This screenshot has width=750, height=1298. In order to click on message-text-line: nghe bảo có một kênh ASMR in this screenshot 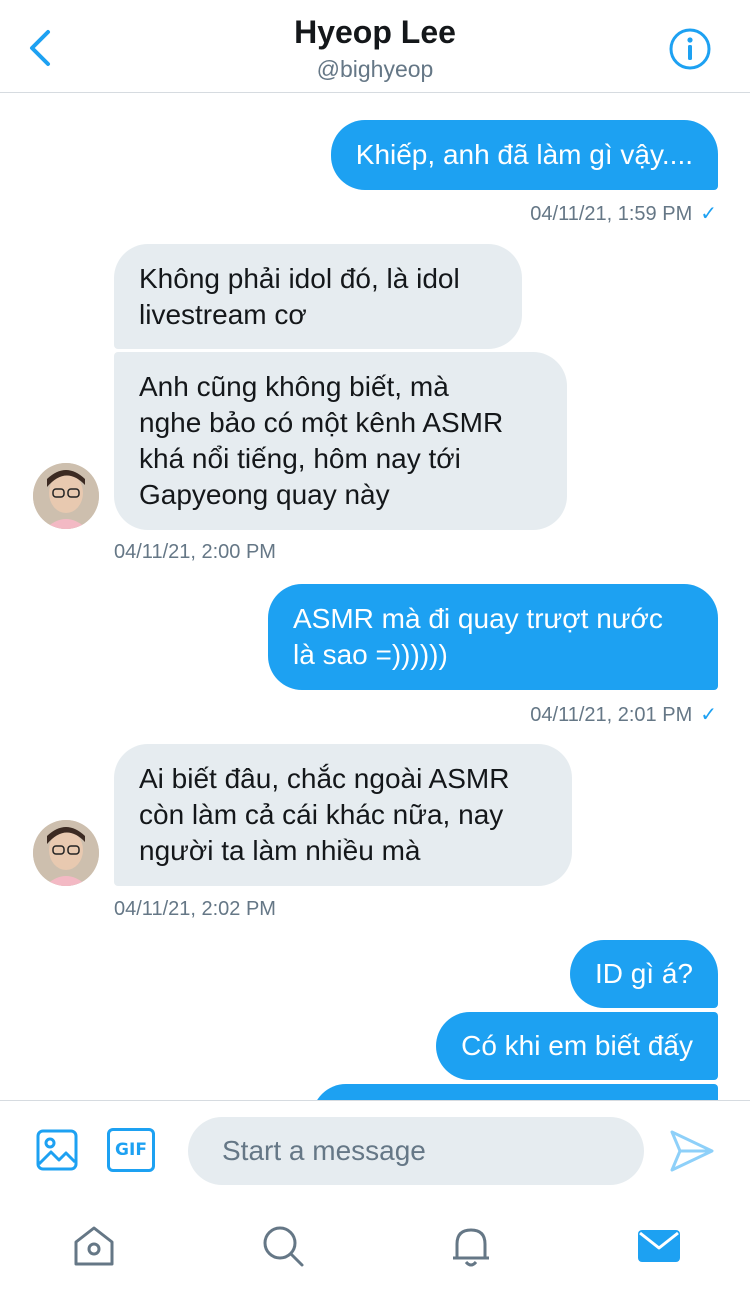, I will do `click(321, 422)`.